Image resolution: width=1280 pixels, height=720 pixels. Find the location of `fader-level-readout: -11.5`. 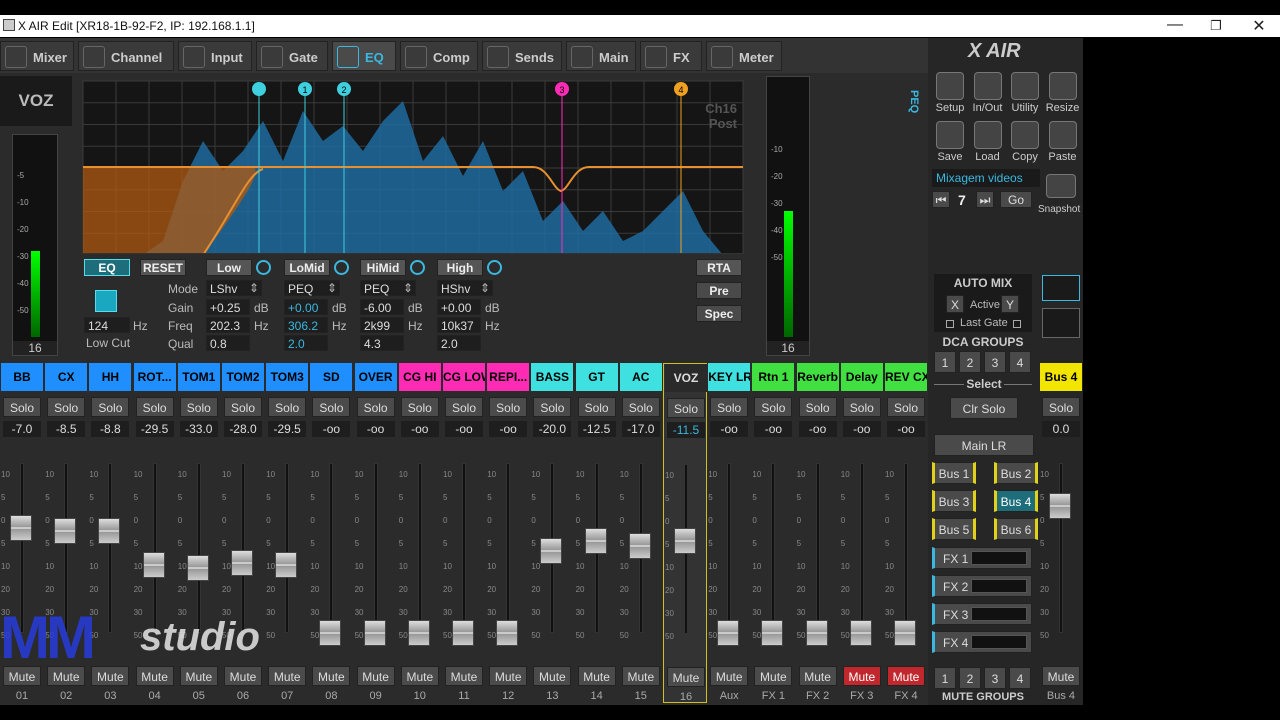

fader-level-readout: -11.5 is located at coordinates (686, 430).